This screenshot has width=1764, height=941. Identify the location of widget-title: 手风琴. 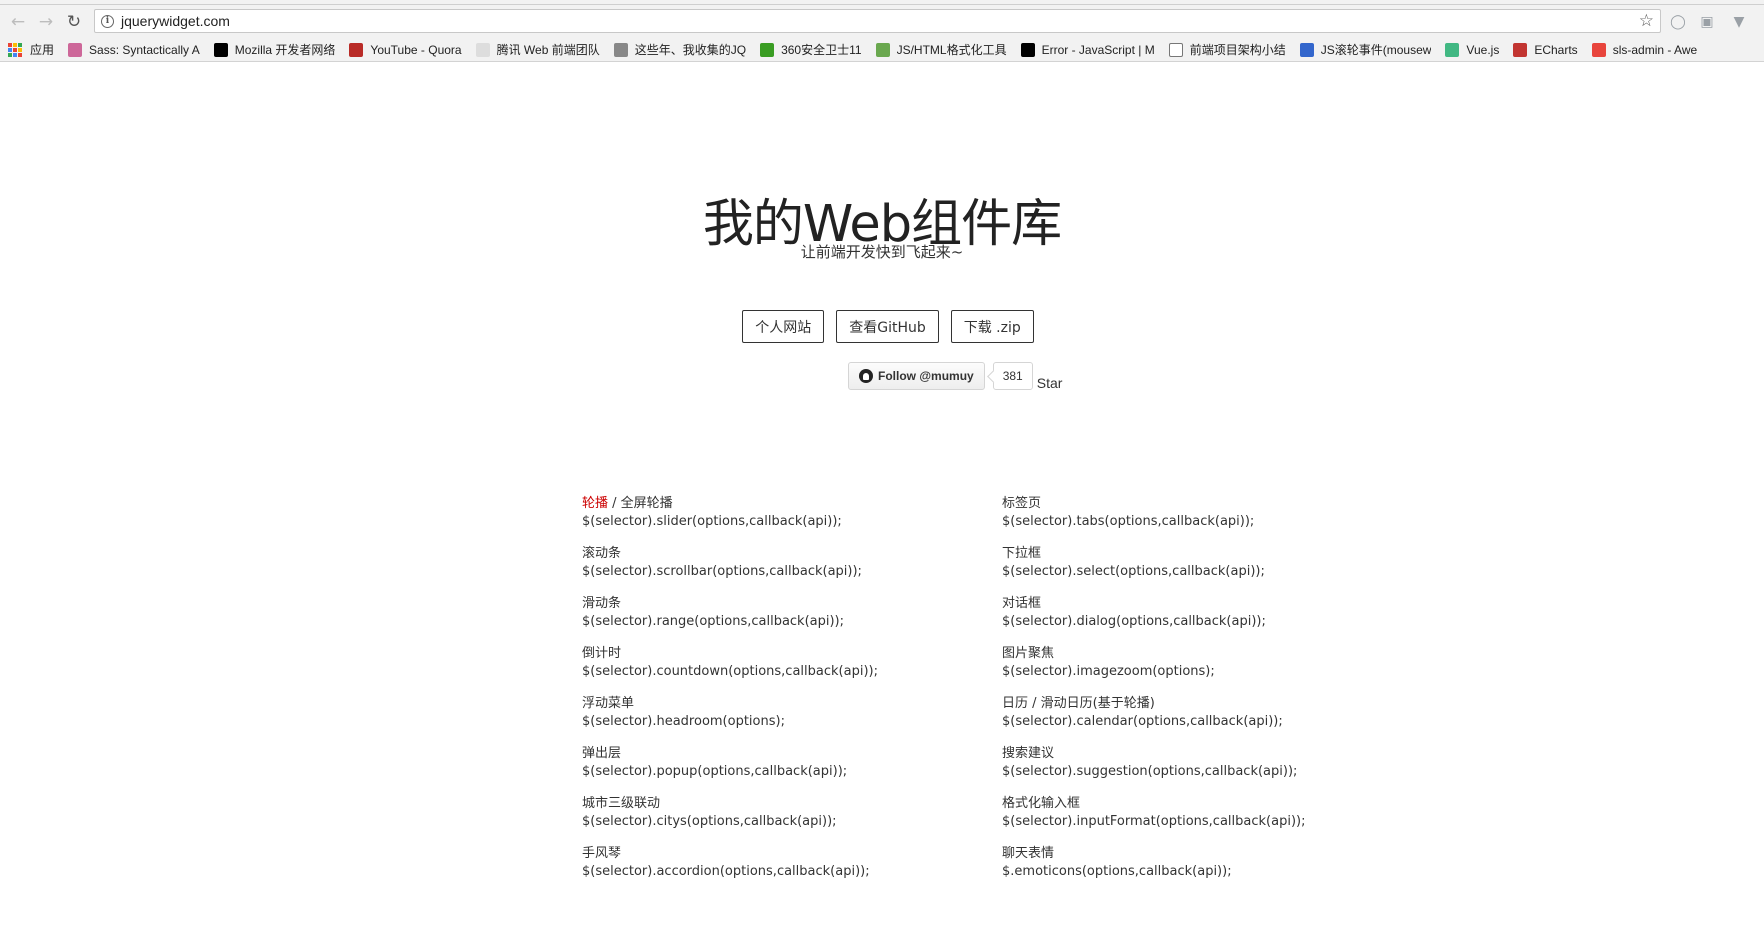
(792, 853).